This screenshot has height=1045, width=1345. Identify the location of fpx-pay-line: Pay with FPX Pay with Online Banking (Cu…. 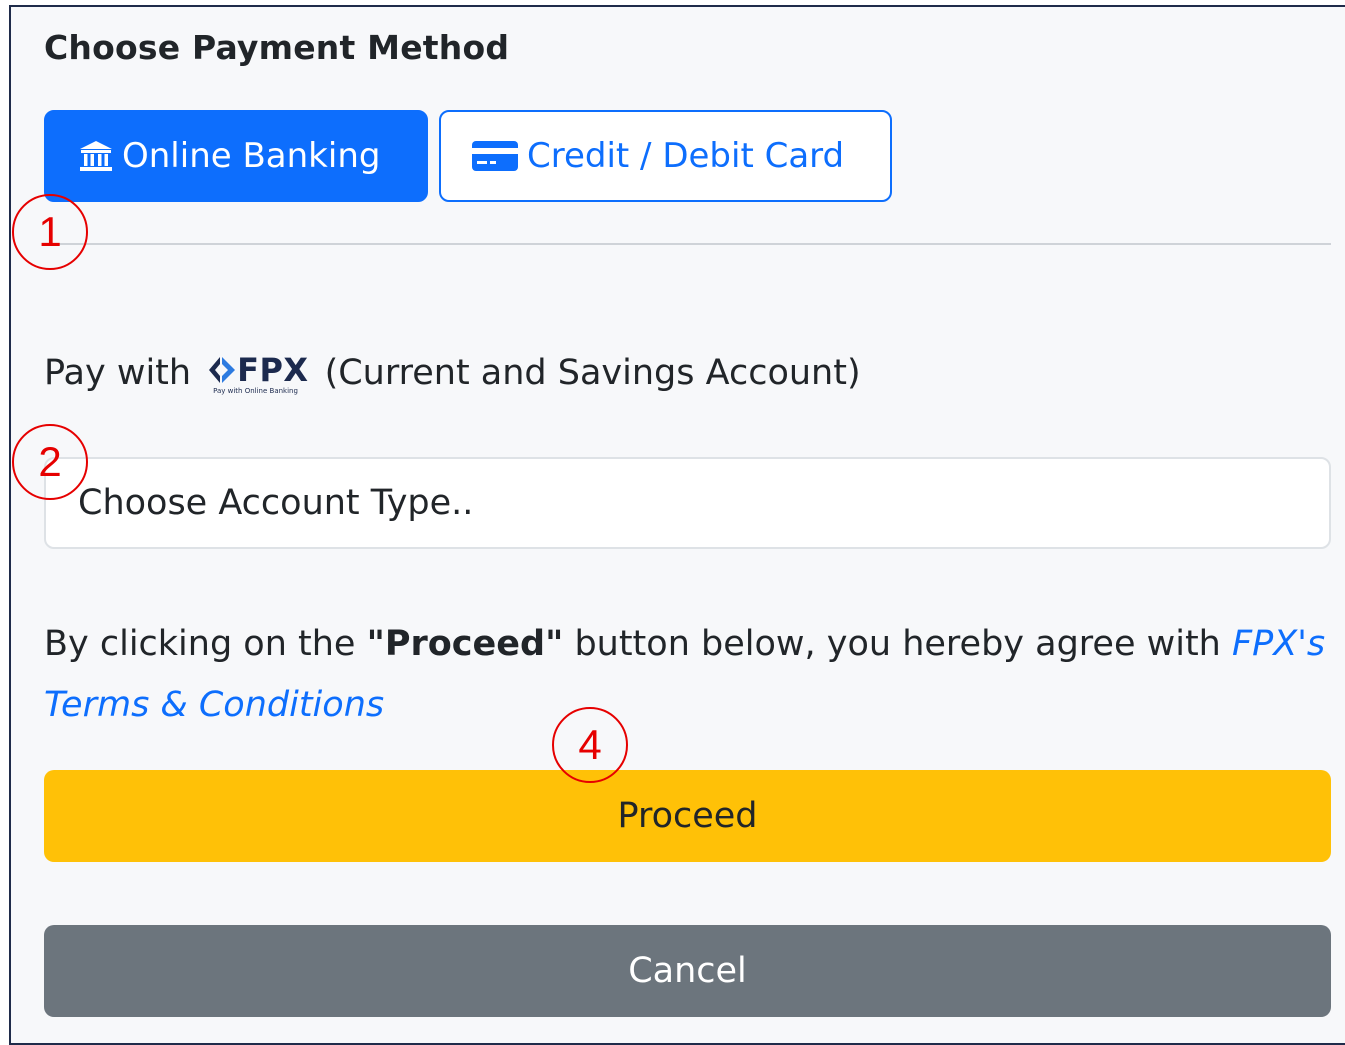
(452, 374).